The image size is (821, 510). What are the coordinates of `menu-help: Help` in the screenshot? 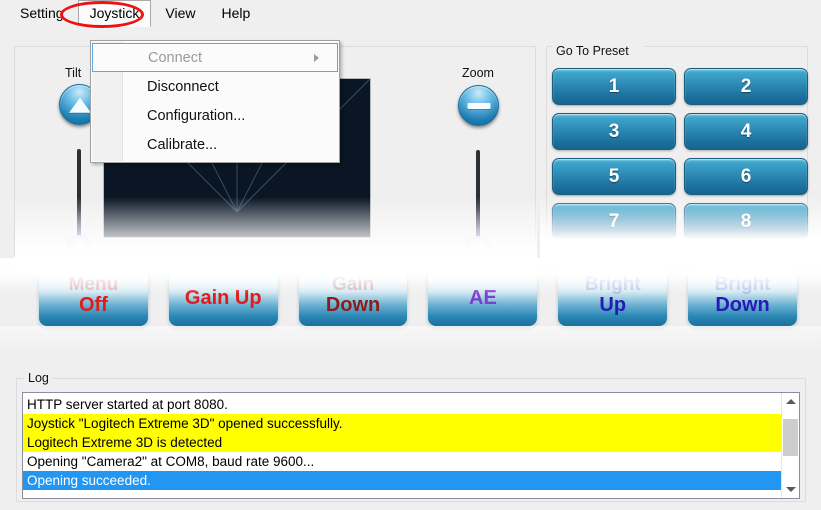 It's located at (235, 13).